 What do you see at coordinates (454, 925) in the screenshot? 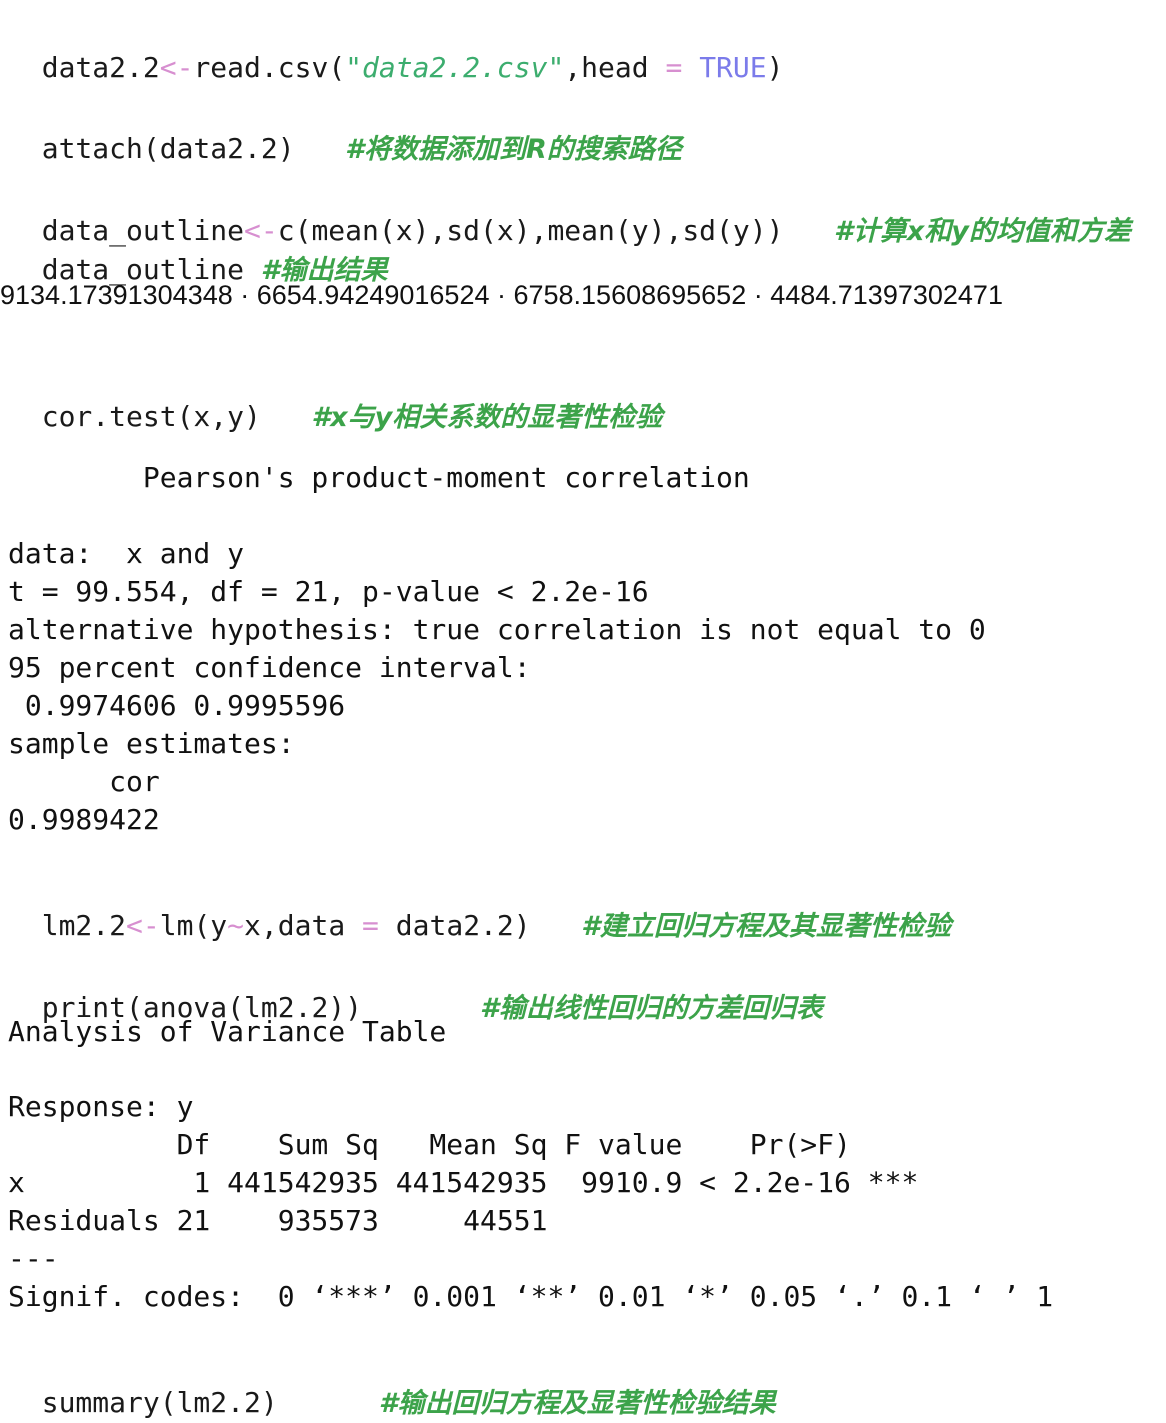
I see `argument-value: data2.2)` at bounding box center [454, 925].